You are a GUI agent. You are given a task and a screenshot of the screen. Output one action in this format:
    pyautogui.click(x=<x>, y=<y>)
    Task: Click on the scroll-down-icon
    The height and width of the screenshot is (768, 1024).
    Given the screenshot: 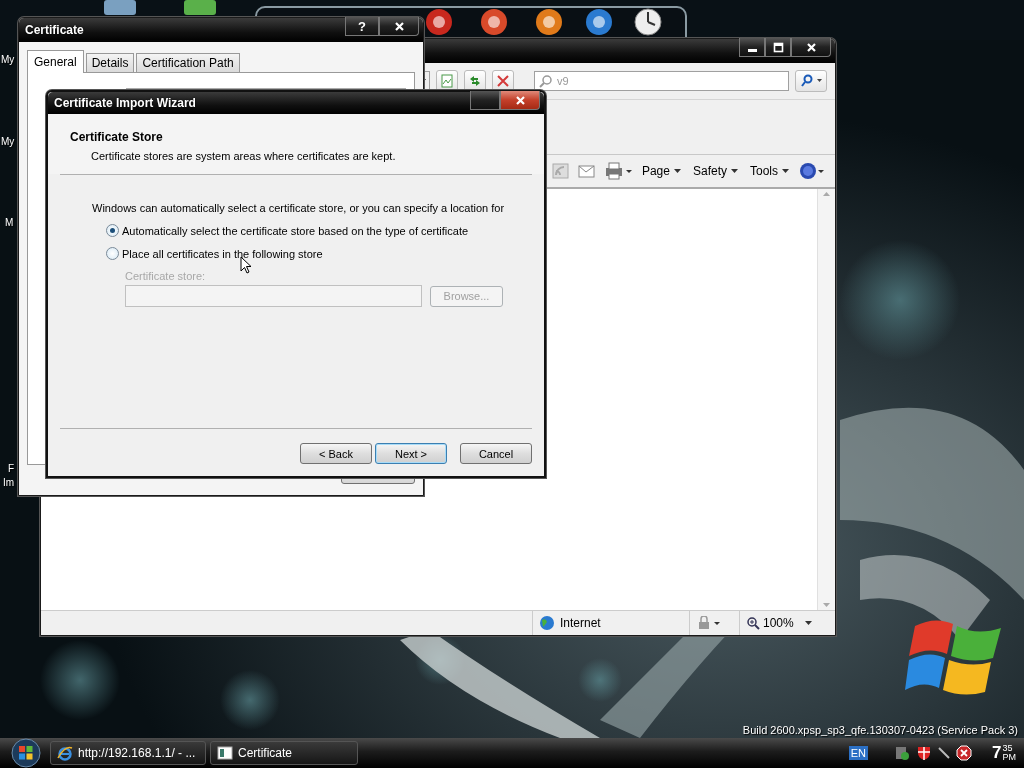 What is the action you would take?
    pyautogui.click(x=826, y=605)
    